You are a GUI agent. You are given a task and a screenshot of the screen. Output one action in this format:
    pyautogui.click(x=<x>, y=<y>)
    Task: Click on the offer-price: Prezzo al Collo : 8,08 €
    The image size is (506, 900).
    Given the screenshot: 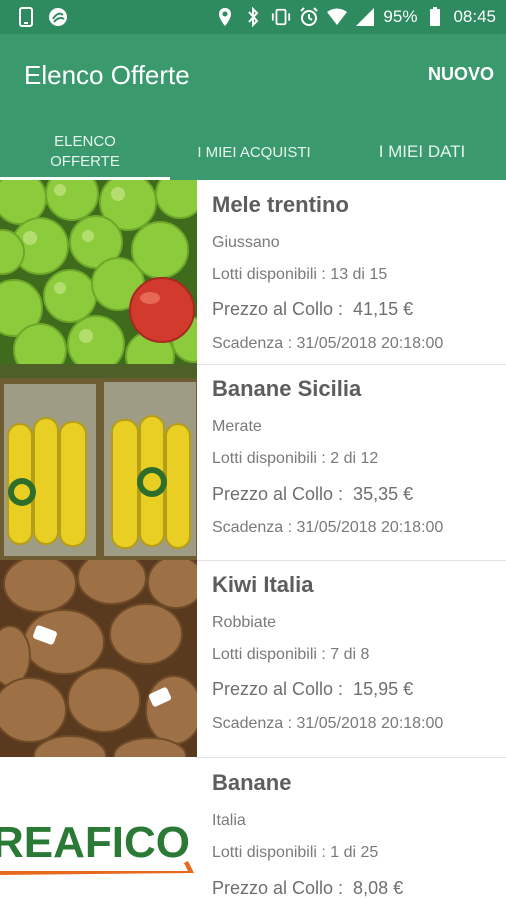 What is the action you would take?
    pyautogui.click(x=308, y=888)
    